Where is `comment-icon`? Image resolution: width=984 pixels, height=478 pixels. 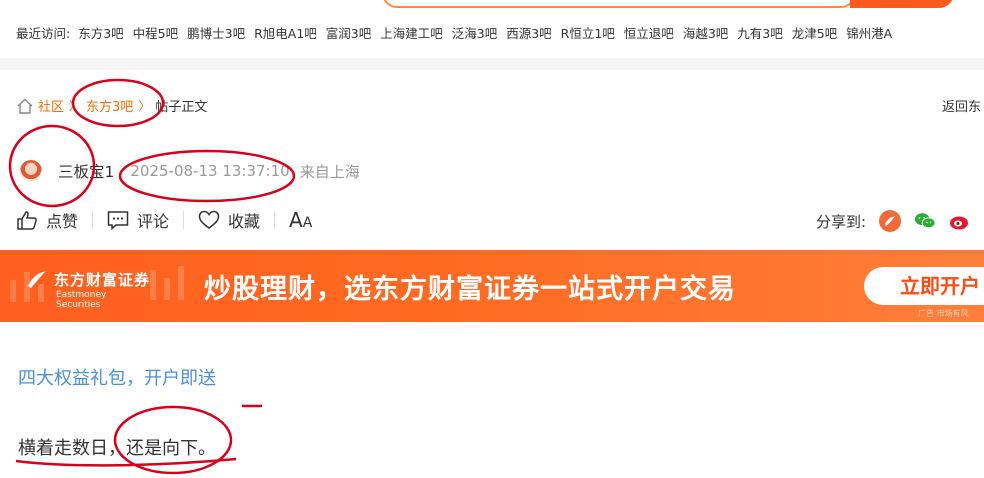 comment-icon is located at coordinates (118, 220).